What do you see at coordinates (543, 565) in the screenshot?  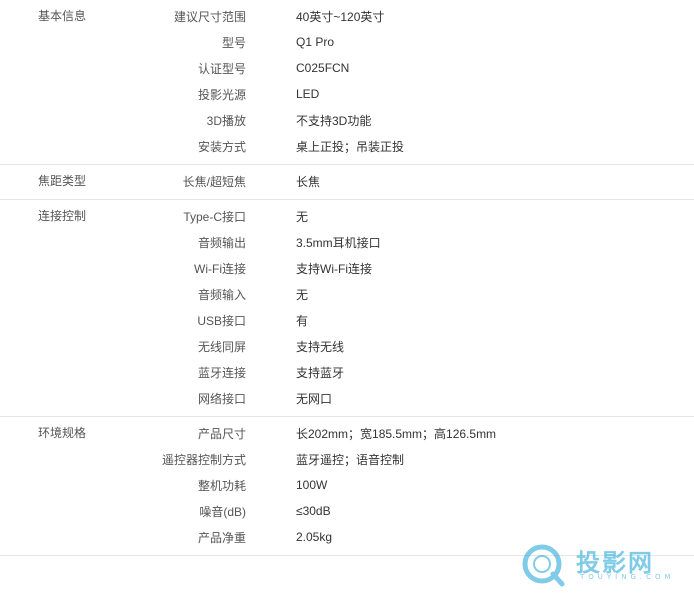 I see `logo-ring-icon` at bounding box center [543, 565].